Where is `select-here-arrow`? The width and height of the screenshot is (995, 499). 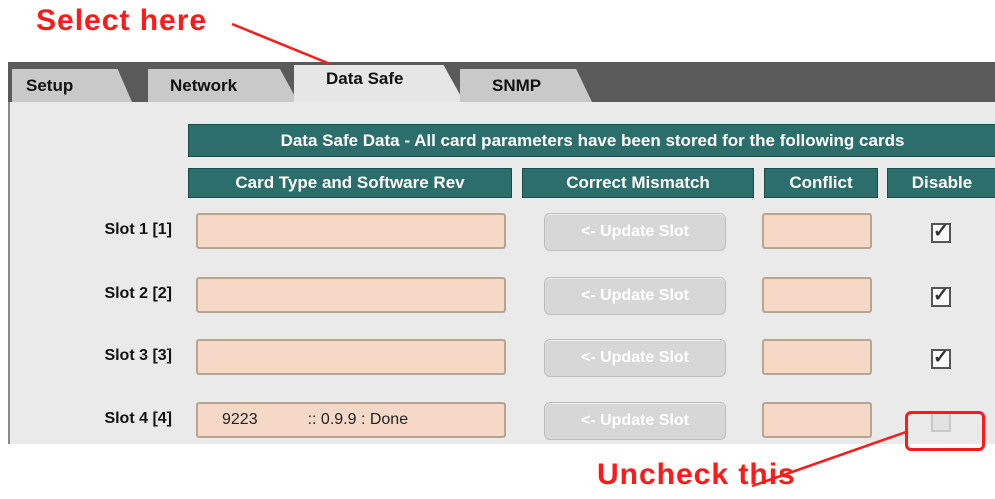
select-here-arrow is located at coordinates (281, 44).